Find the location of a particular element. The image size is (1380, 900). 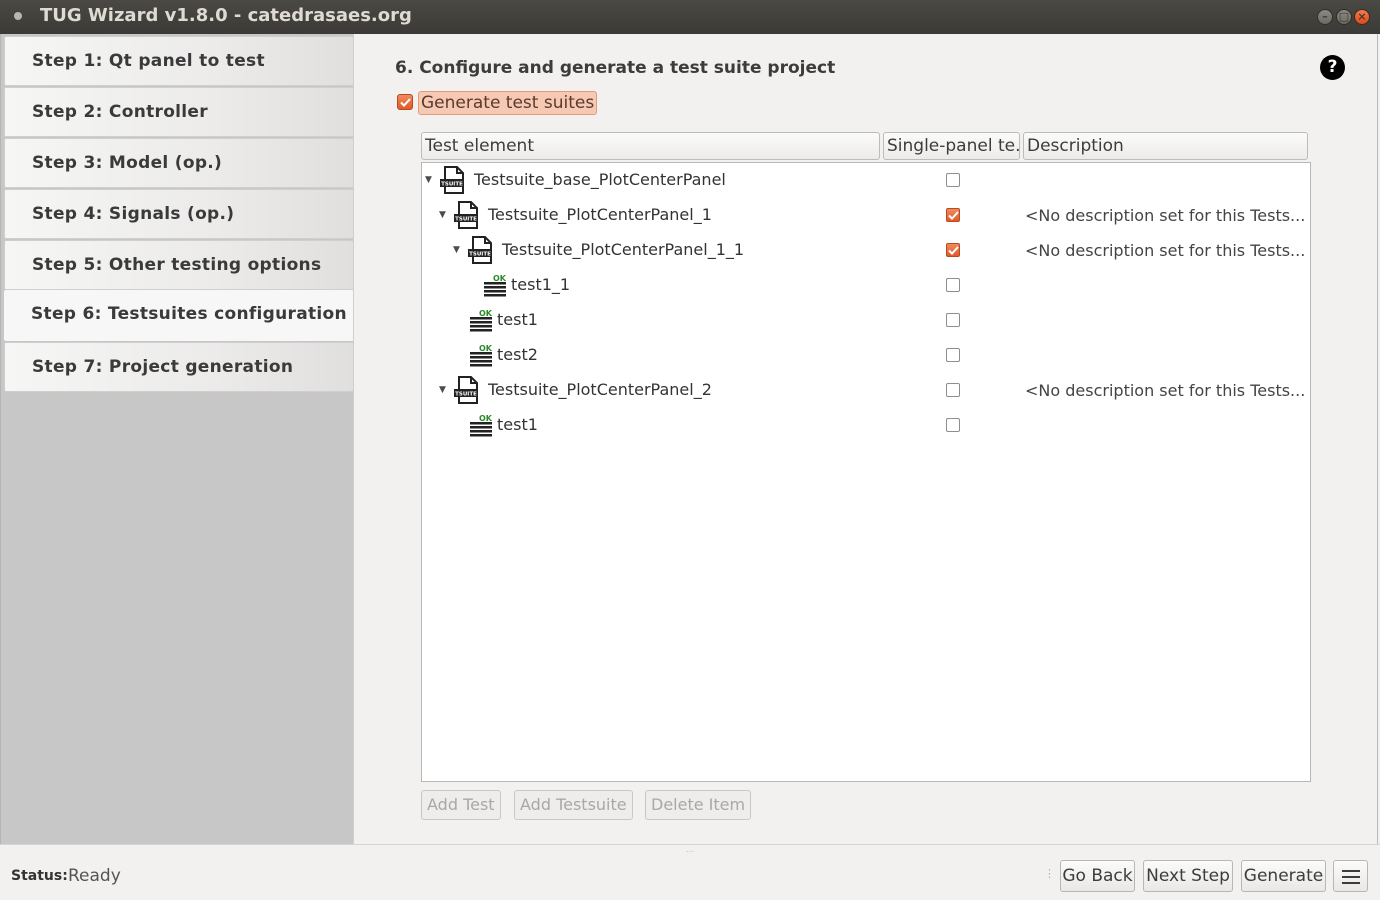

minimize-button: – is located at coordinates (1325, 17).